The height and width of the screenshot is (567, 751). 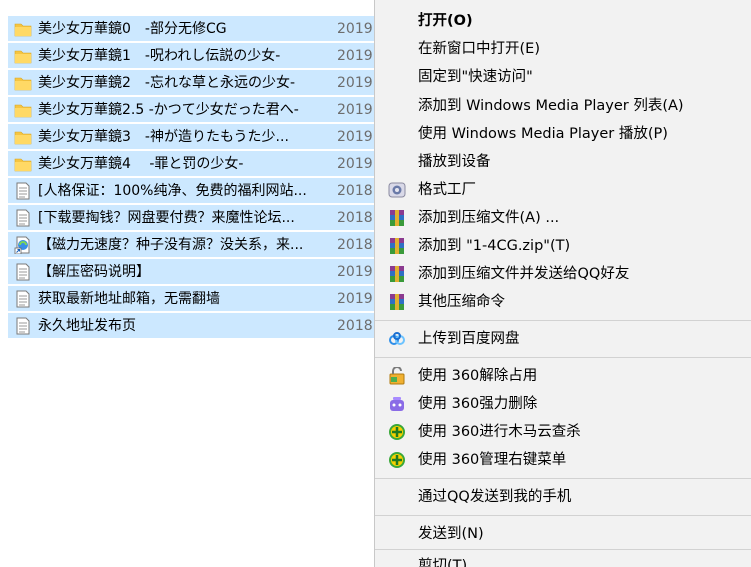 I want to click on menu-item-label: 播放到设备, so click(x=454, y=162).